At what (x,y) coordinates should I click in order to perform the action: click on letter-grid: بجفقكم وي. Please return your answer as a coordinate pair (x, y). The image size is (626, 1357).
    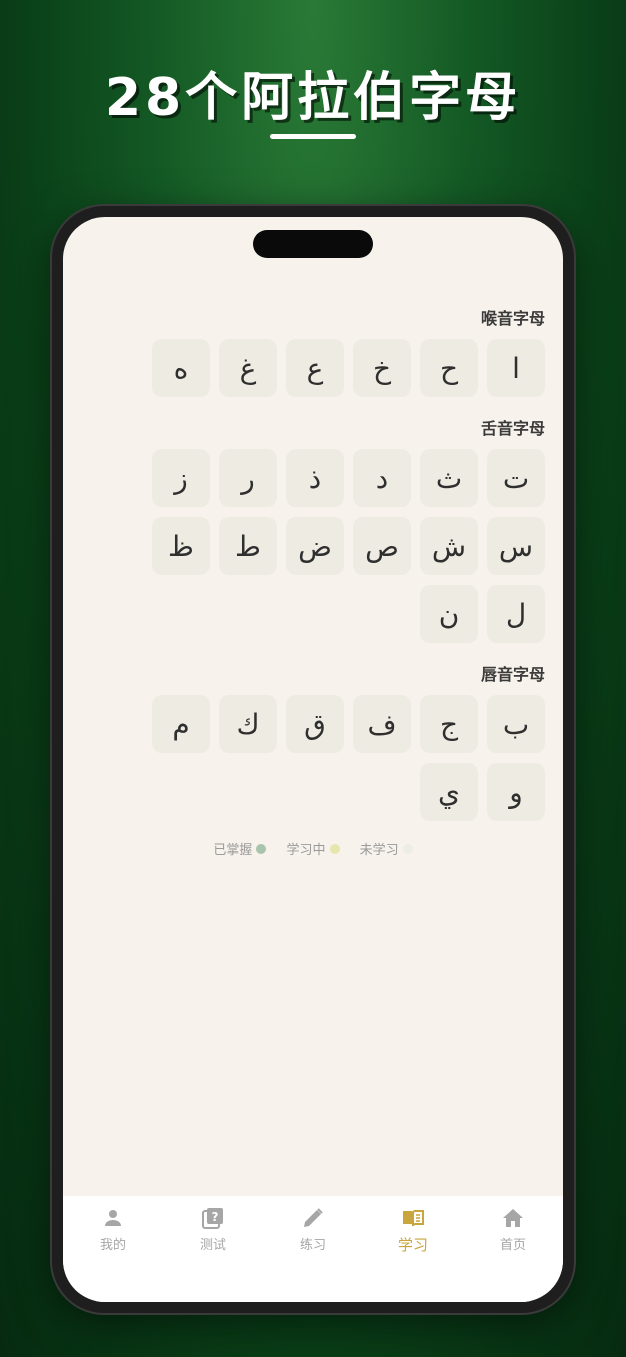
    Looking at the image, I should click on (344, 758).